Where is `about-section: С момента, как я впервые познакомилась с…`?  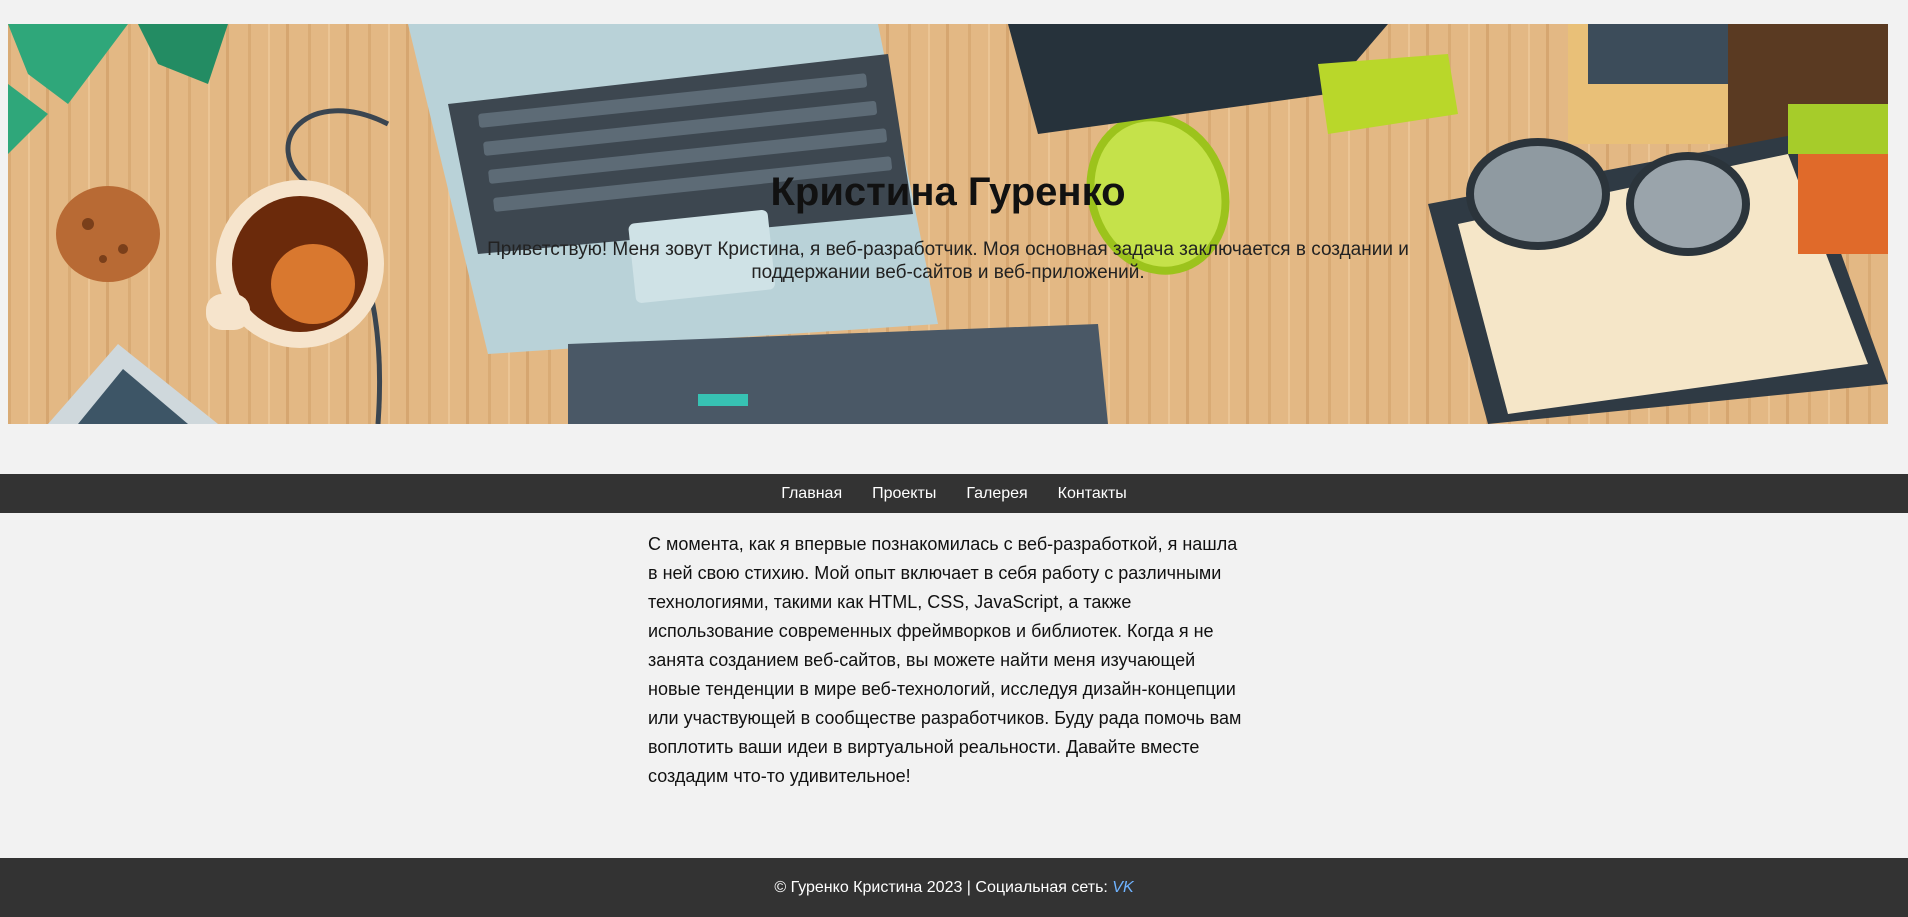 about-section: С момента, как я впервые познакомилась с… is located at coordinates (948, 660).